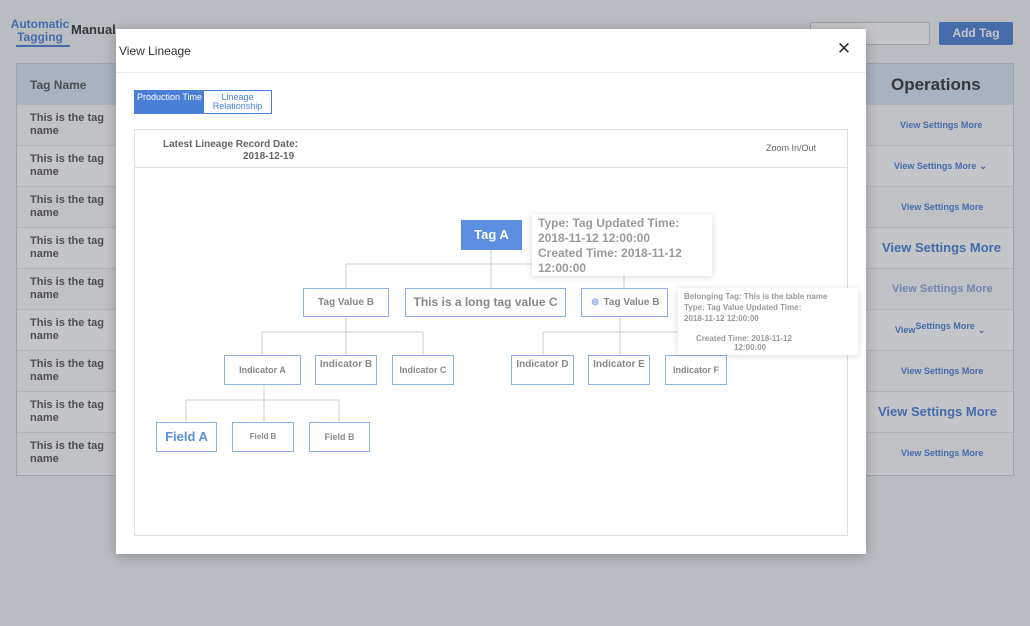 The height and width of the screenshot is (626, 1030). What do you see at coordinates (269, 156) in the screenshot?
I see `latest-record-date: 2018-12-19` at bounding box center [269, 156].